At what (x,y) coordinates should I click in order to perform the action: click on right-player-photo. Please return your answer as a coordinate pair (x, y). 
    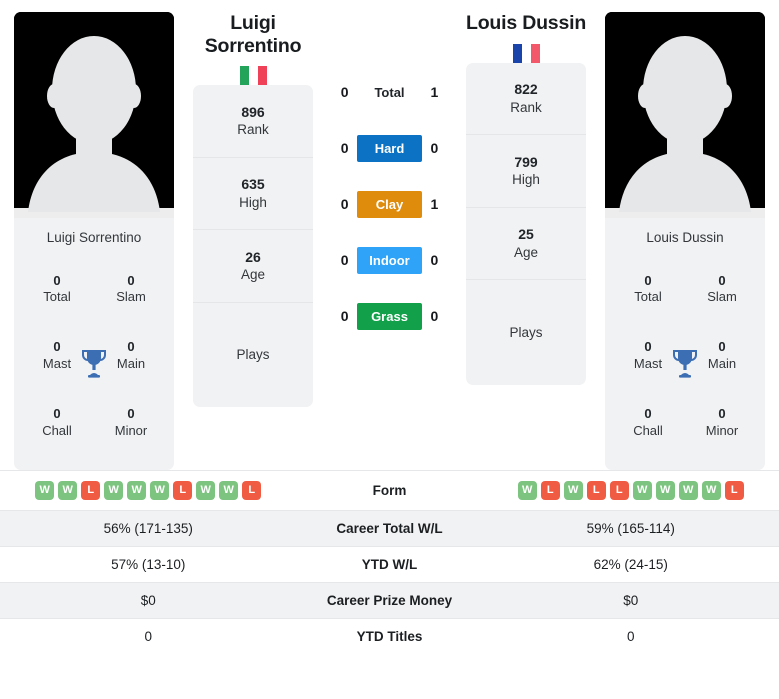
    Looking at the image, I should click on (685, 115).